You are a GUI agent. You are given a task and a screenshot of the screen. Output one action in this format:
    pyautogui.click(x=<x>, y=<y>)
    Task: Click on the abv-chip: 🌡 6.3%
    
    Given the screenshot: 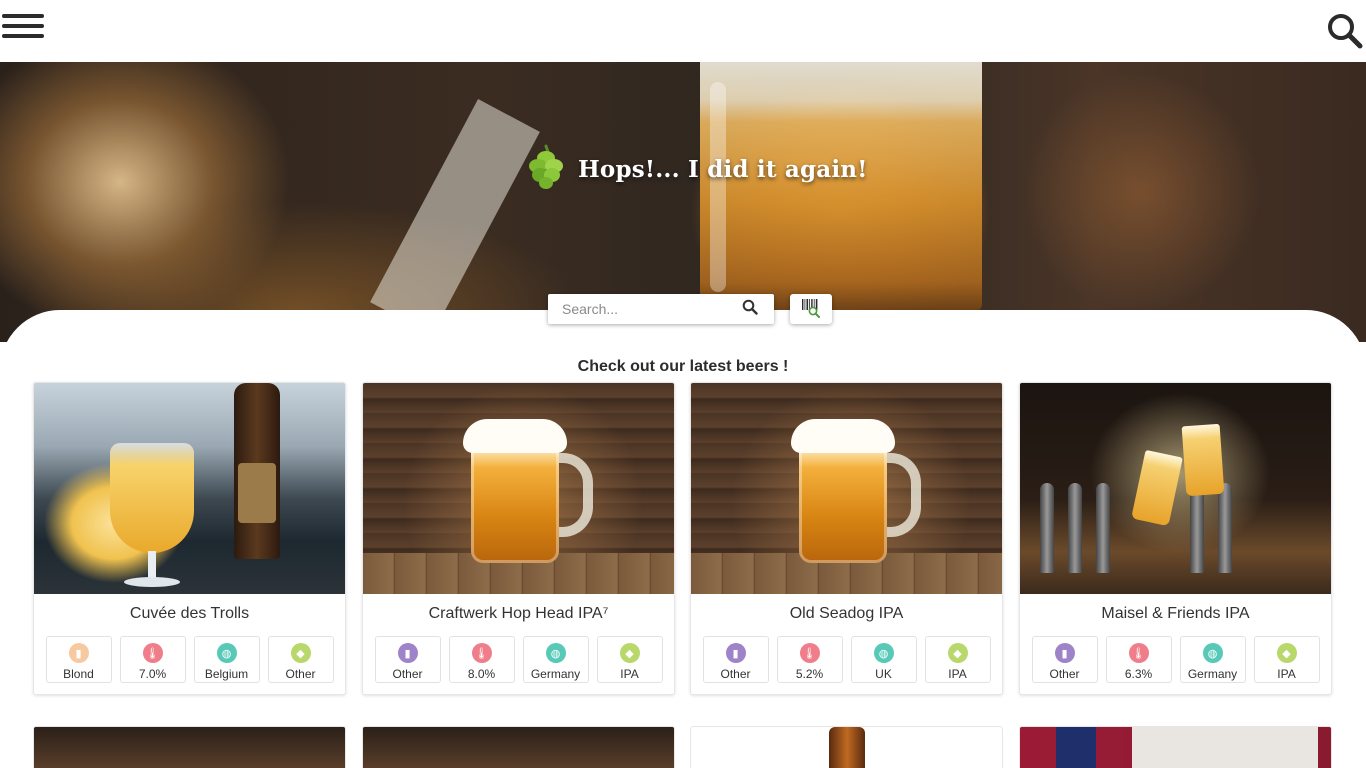 What is the action you would take?
    pyautogui.click(x=1138, y=659)
    